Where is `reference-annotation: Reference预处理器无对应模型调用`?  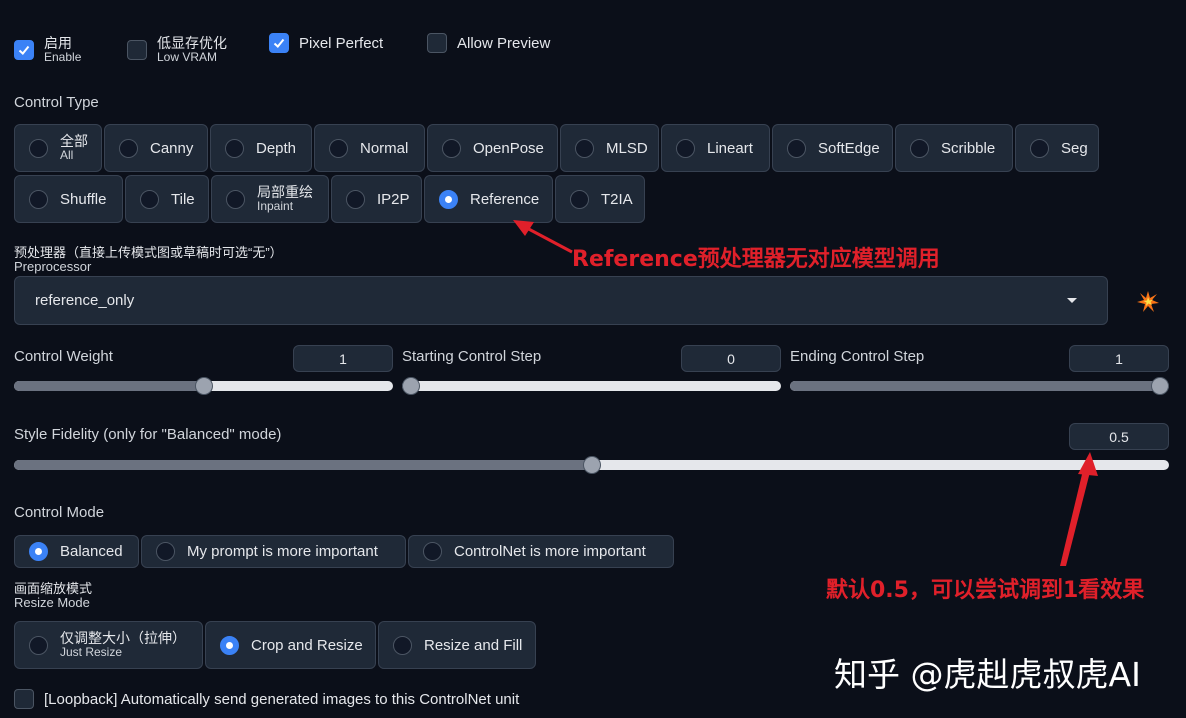
reference-annotation: Reference预处理器无对应模型调用 is located at coordinates (756, 259).